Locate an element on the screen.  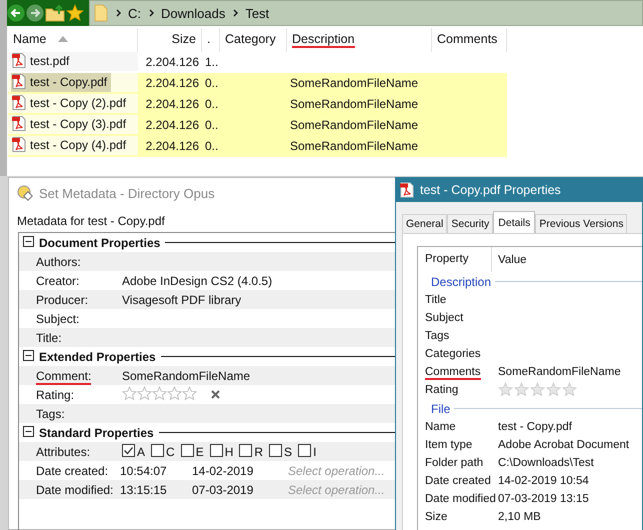
property-name: Item type is located at coordinates (448, 446).